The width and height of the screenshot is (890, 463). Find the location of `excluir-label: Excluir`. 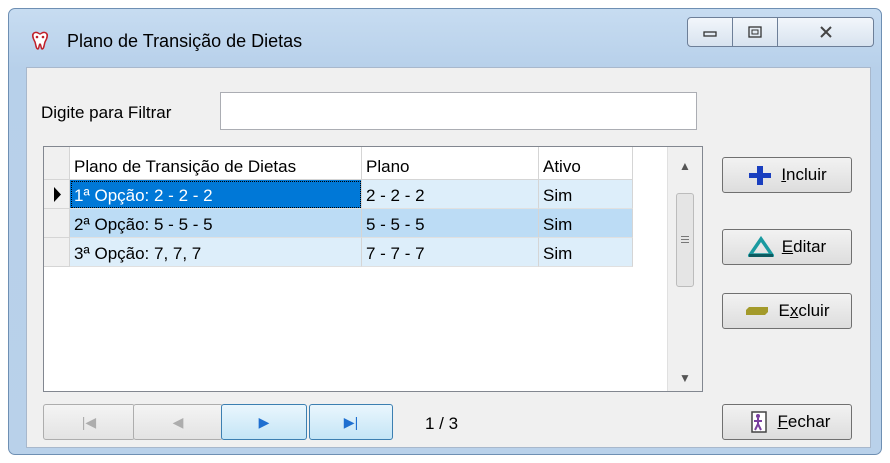

excluir-label: Excluir is located at coordinates (804, 310).